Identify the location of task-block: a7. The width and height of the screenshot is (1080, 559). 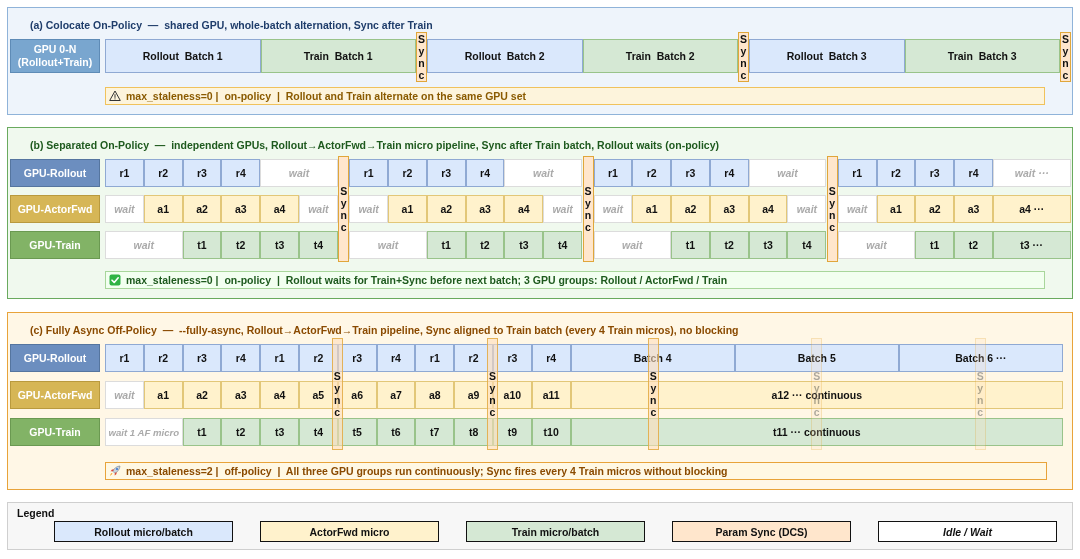
(396, 395).